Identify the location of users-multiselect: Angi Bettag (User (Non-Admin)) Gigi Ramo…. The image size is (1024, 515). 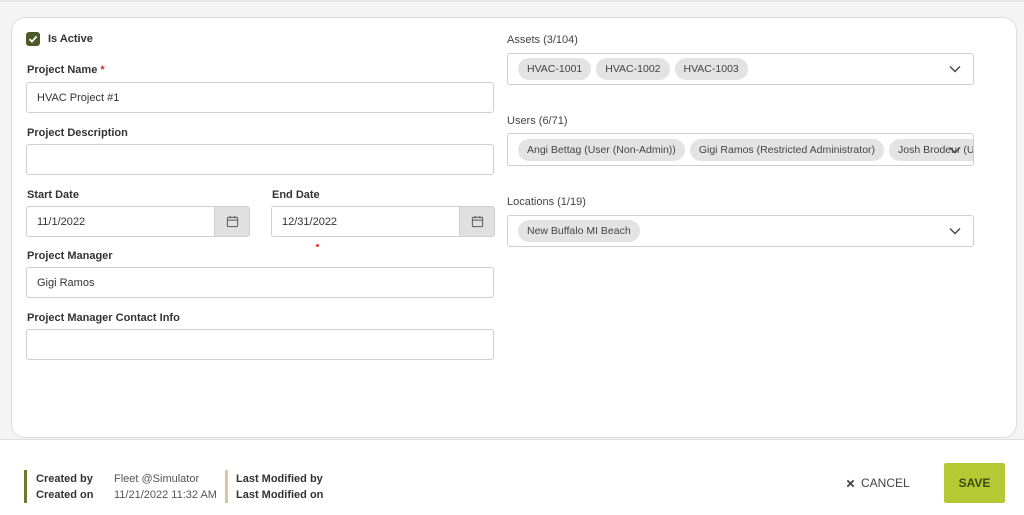
(740, 149).